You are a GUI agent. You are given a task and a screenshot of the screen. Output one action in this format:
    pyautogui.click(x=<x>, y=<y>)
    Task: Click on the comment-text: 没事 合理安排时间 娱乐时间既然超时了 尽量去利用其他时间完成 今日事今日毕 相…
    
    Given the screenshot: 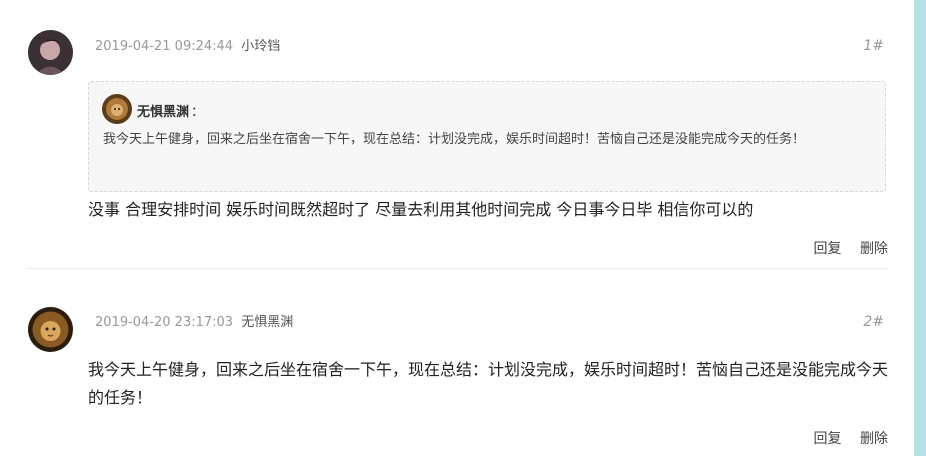 What is the action you would take?
    pyautogui.click(x=421, y=209)
    